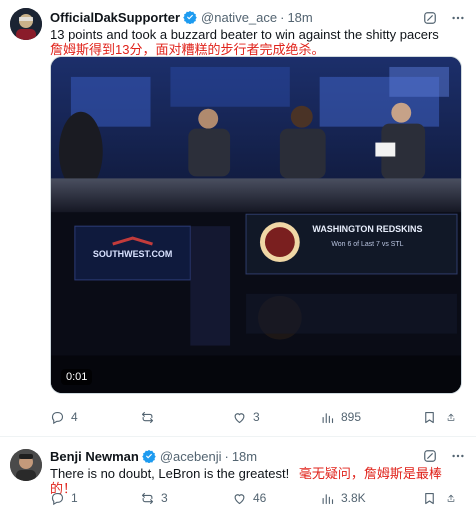 The height and width of the screenshot is (518, 476). What do you see at coordinates (367, 229) in the screenshot?
I see `scene-text-2: WASHINGTON REDSKINS` at bounding box center [367, 229].